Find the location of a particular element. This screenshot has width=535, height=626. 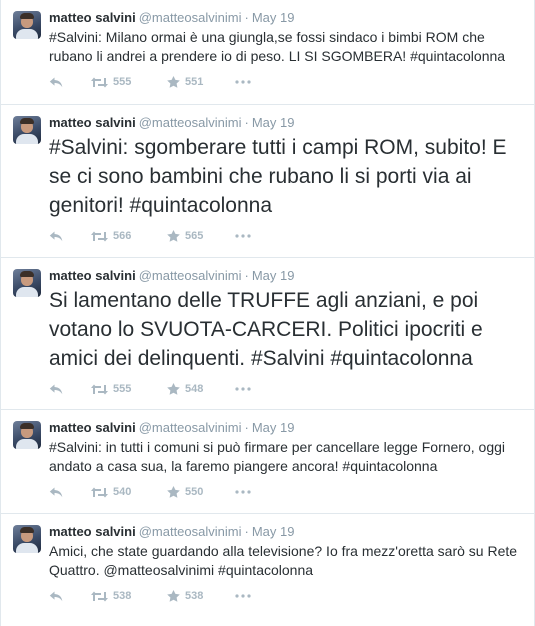

favorite-button: 548 is located at coordinates (201, 389).